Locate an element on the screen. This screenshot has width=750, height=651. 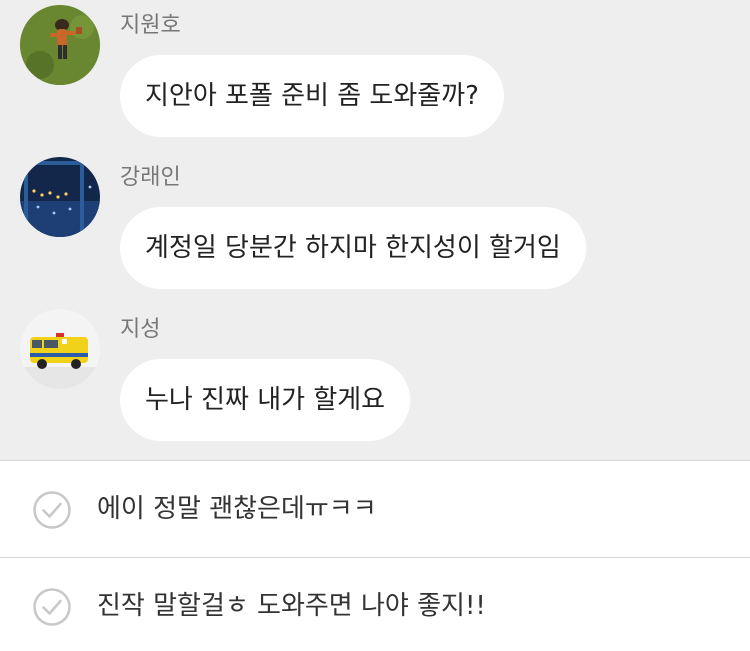
sender-name: 지성 is located at coordinates (140, 329).